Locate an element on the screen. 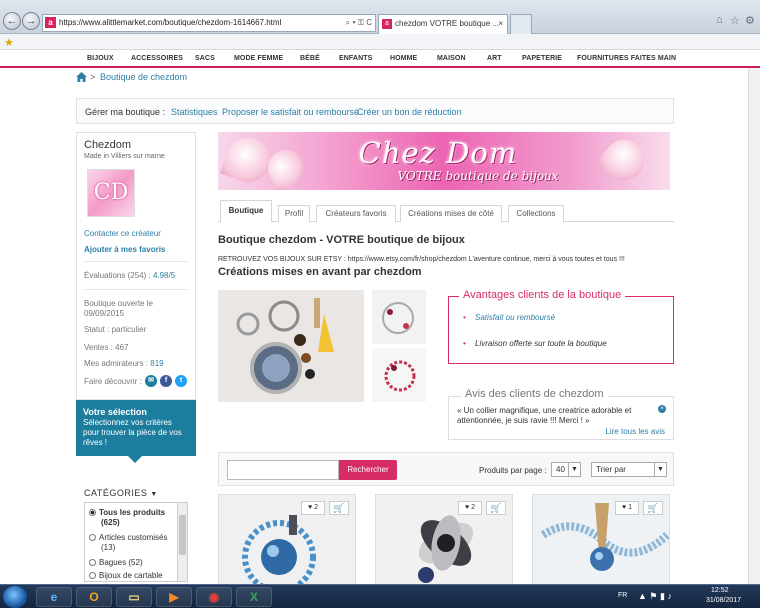 The height and width of the screenshot is (608, 760). explorer-taskbar-icon: ▭ is located at coordinates (134, 597).